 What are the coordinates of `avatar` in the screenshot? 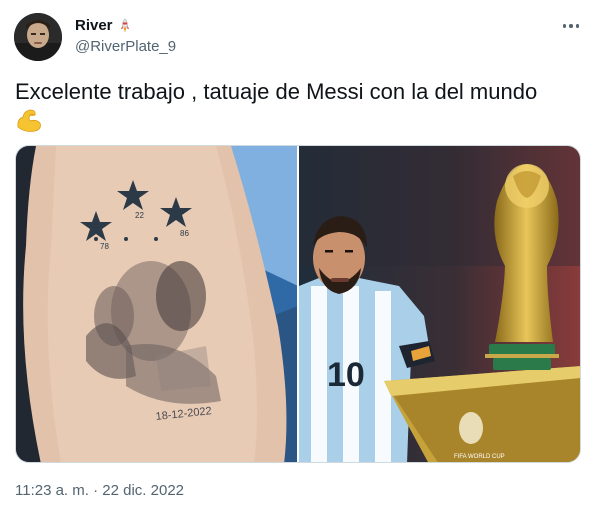 It's located at (38, 37).